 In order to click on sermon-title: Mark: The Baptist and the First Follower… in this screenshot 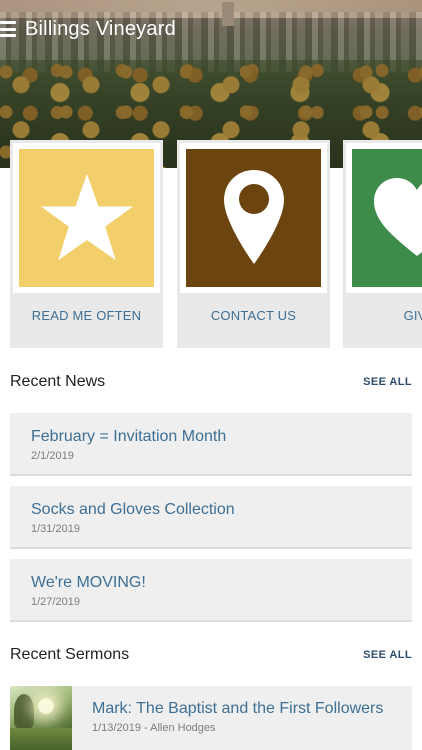, I will do `click(238, 708)`.